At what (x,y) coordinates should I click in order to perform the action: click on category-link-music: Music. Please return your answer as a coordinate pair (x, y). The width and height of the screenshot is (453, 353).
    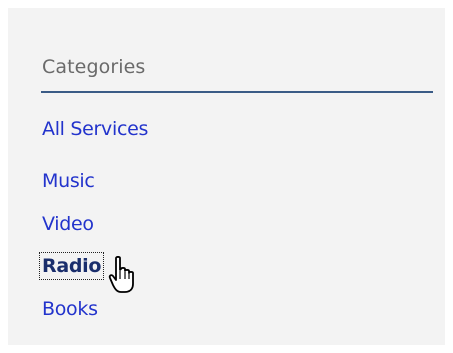
    Looking at the image, I should click on (68, 181).